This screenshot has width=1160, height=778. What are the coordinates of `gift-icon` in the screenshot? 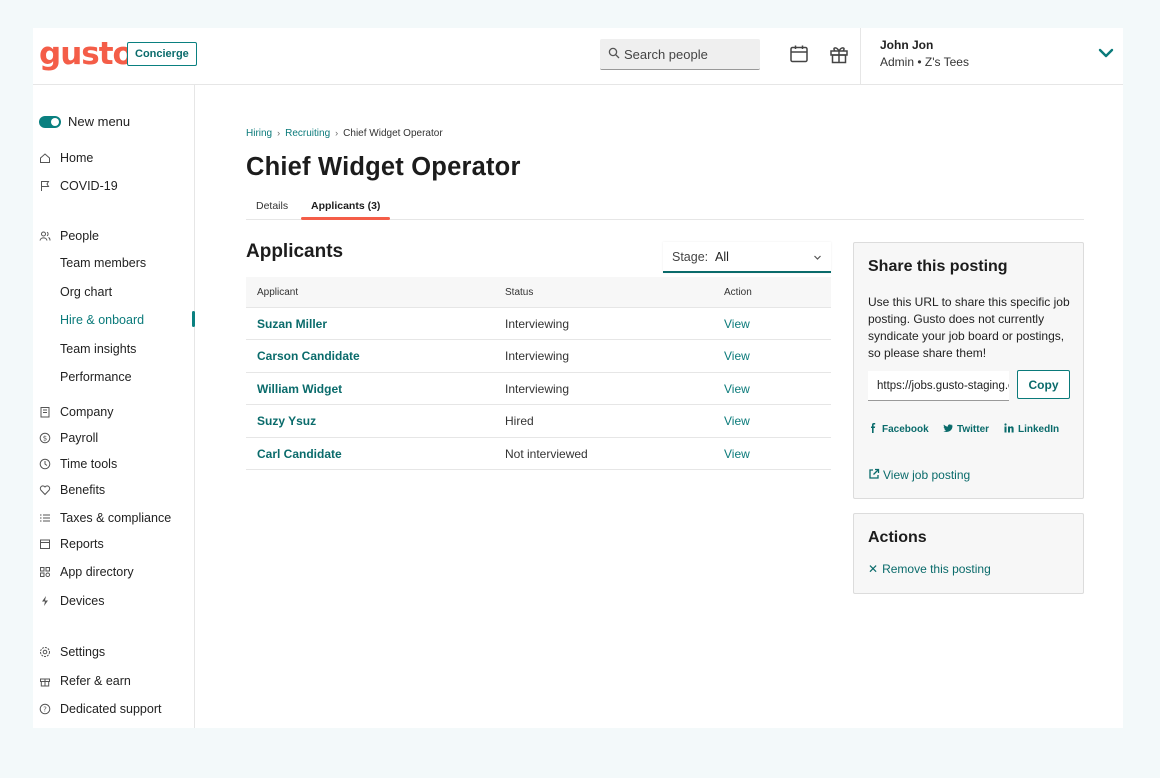 It's located at (839, 54).